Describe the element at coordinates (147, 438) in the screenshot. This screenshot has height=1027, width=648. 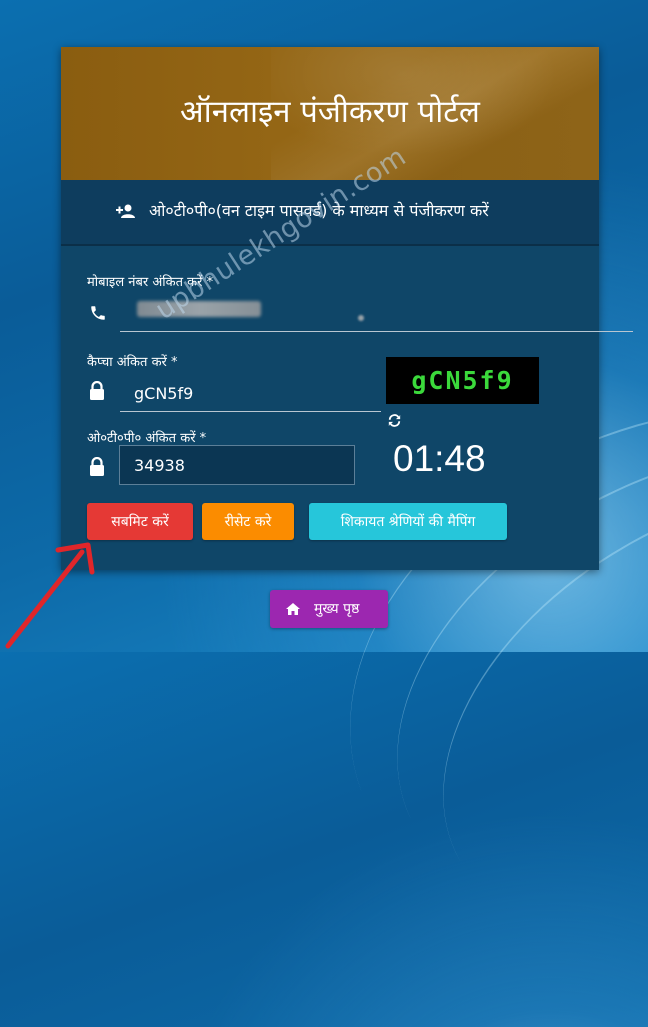
I see `otp-label: ओ०टी०पी० अंकित करें *` at that location.